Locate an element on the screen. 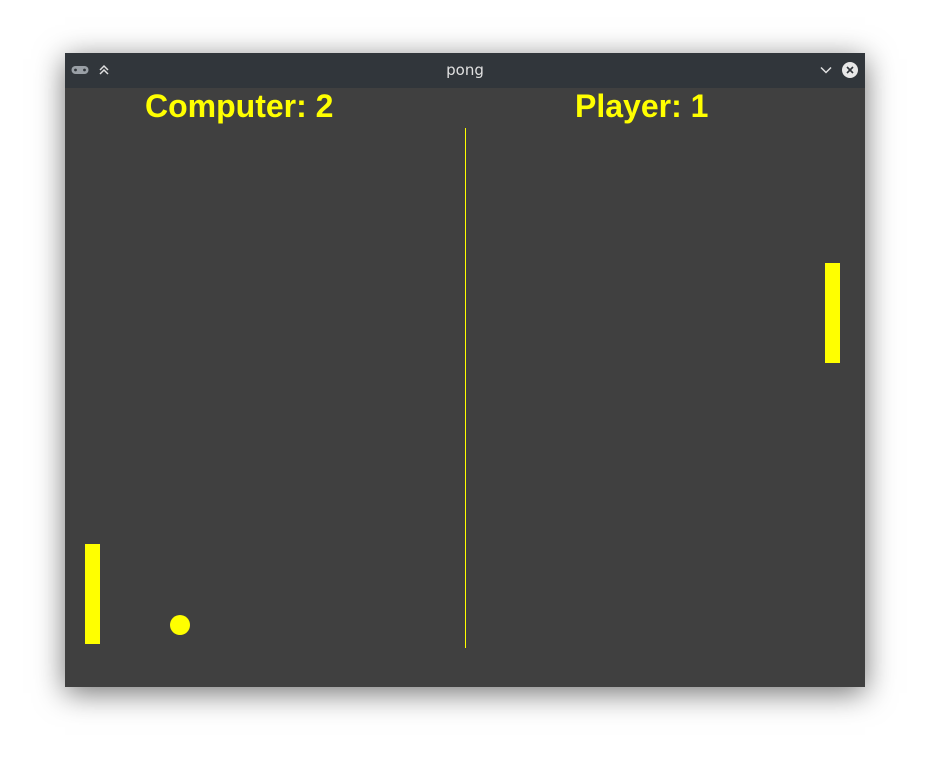 This screenshot has width=930, height=765. titlebar: pong is located at coordinates (465, 70).